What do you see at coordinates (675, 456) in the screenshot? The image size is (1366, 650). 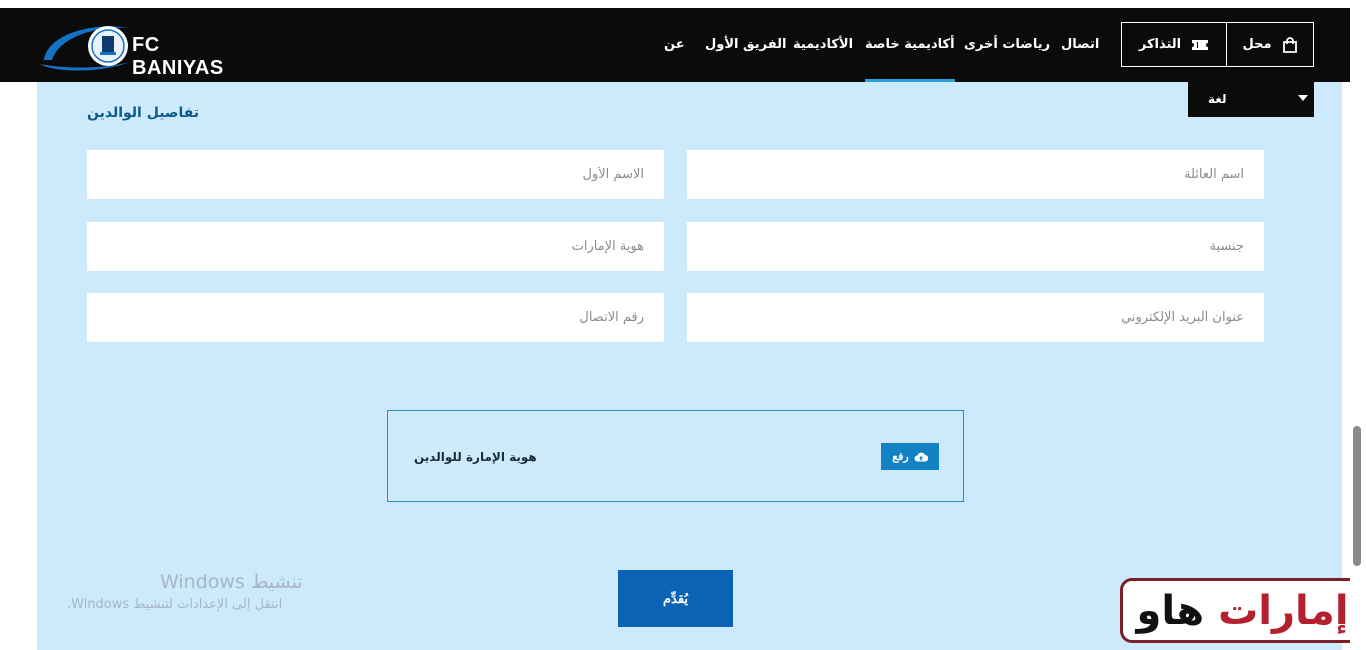 I see `parent-id-upload: هوية الإمارة للوالدين رفع` at bounding box center [675, 456].